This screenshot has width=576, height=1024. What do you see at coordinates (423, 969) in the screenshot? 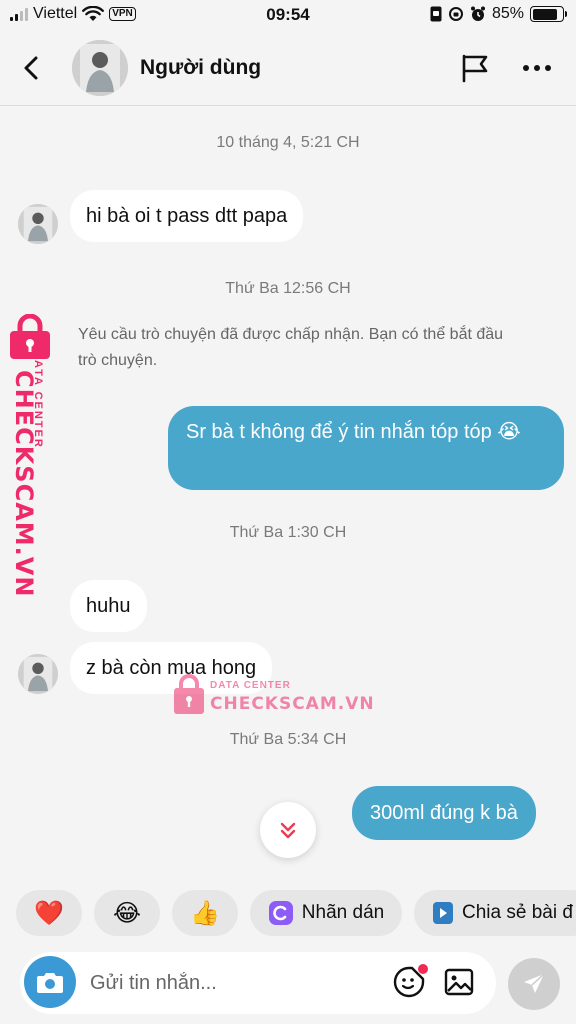
I see `notification-dot` at bounding box center [423, 969].